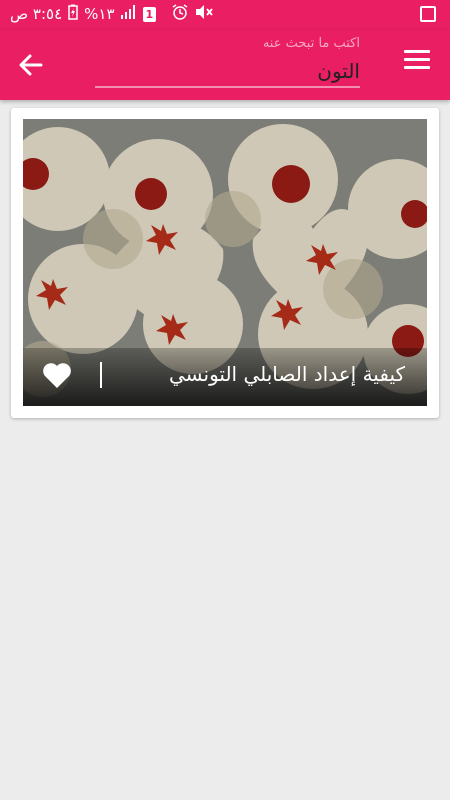 The height and width of the screenshot is (800, 450). What do you see at coordinates (101, 375) in the screenshot?
I see `caption-divider` at bounding box center [101, 375].